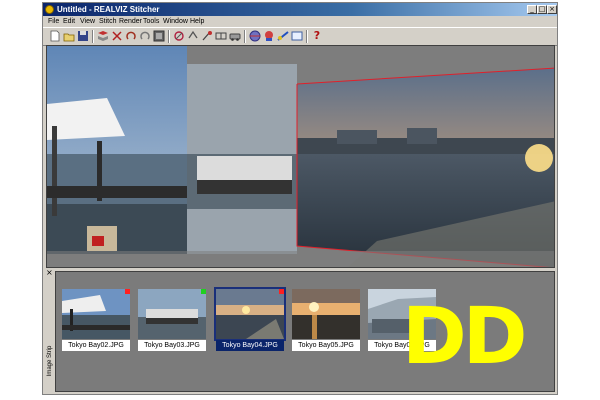 This screenshot has height=400, width=600. I want to click on thumbnail-tokyo-bay04: Tokyo Bay04.JPG, so click(250, 319).